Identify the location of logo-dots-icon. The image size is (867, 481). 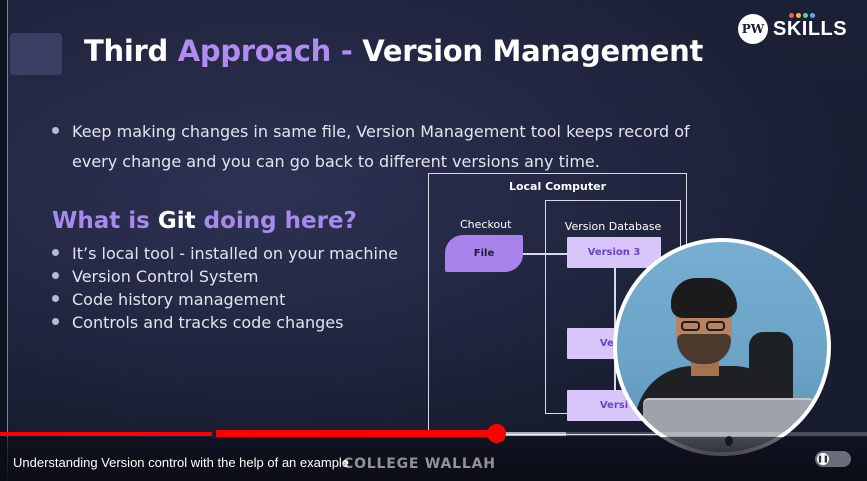
(802, 15).